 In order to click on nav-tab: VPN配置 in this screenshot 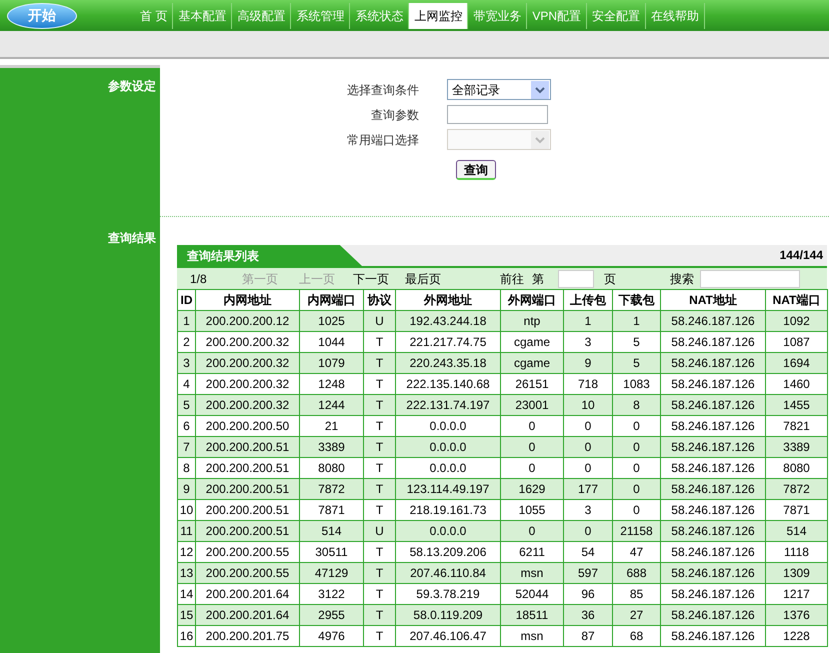, I will do `click(557, 16)`.